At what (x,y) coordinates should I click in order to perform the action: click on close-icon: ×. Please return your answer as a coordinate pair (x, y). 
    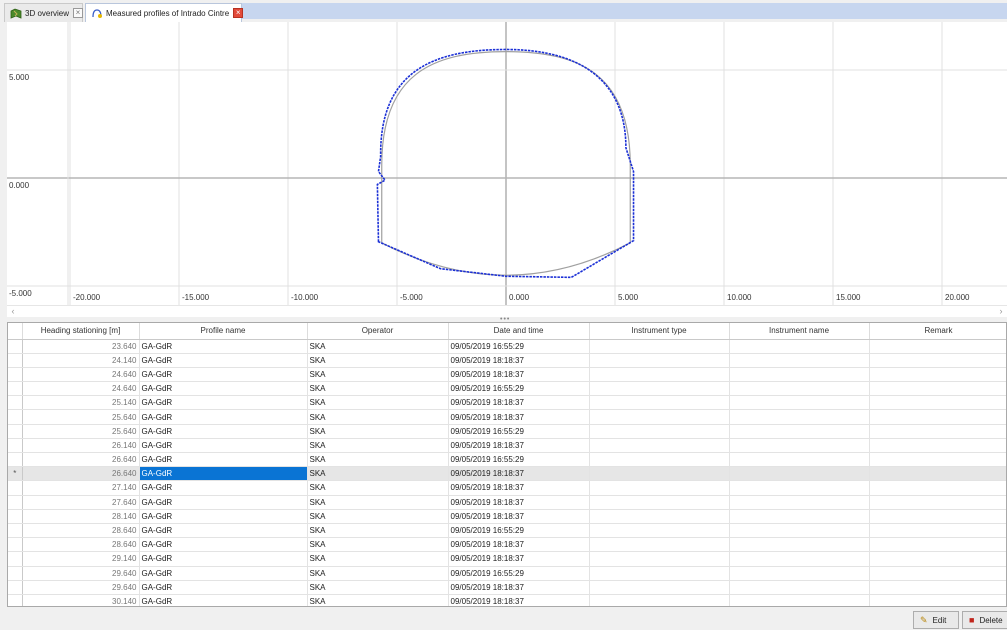
    Looking at the image, I should click on (78, 13).